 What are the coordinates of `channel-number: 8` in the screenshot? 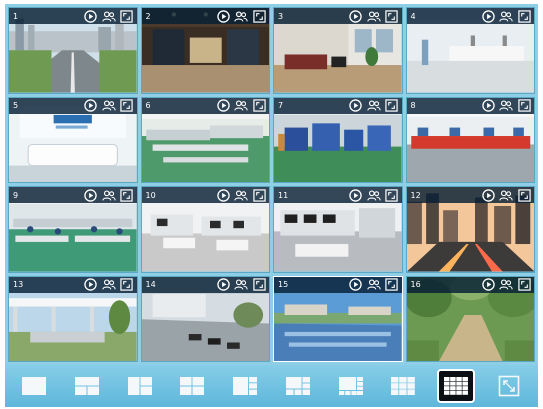 It's located at (413, 105).